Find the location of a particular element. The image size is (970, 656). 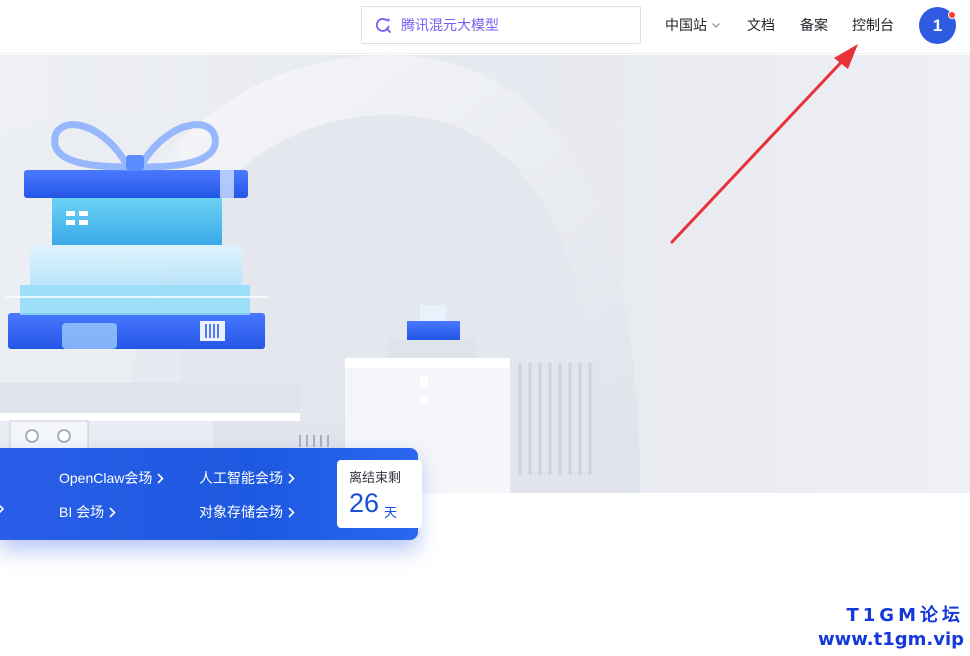

search-box is located at coordinates (501, 25).